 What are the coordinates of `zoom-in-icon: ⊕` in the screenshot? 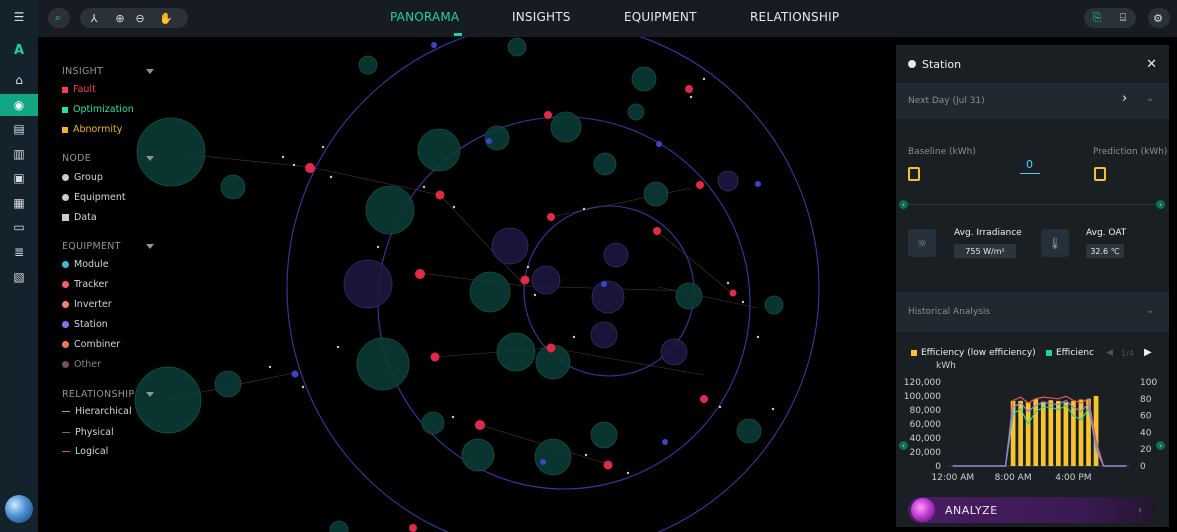 It's located at (120, 18).